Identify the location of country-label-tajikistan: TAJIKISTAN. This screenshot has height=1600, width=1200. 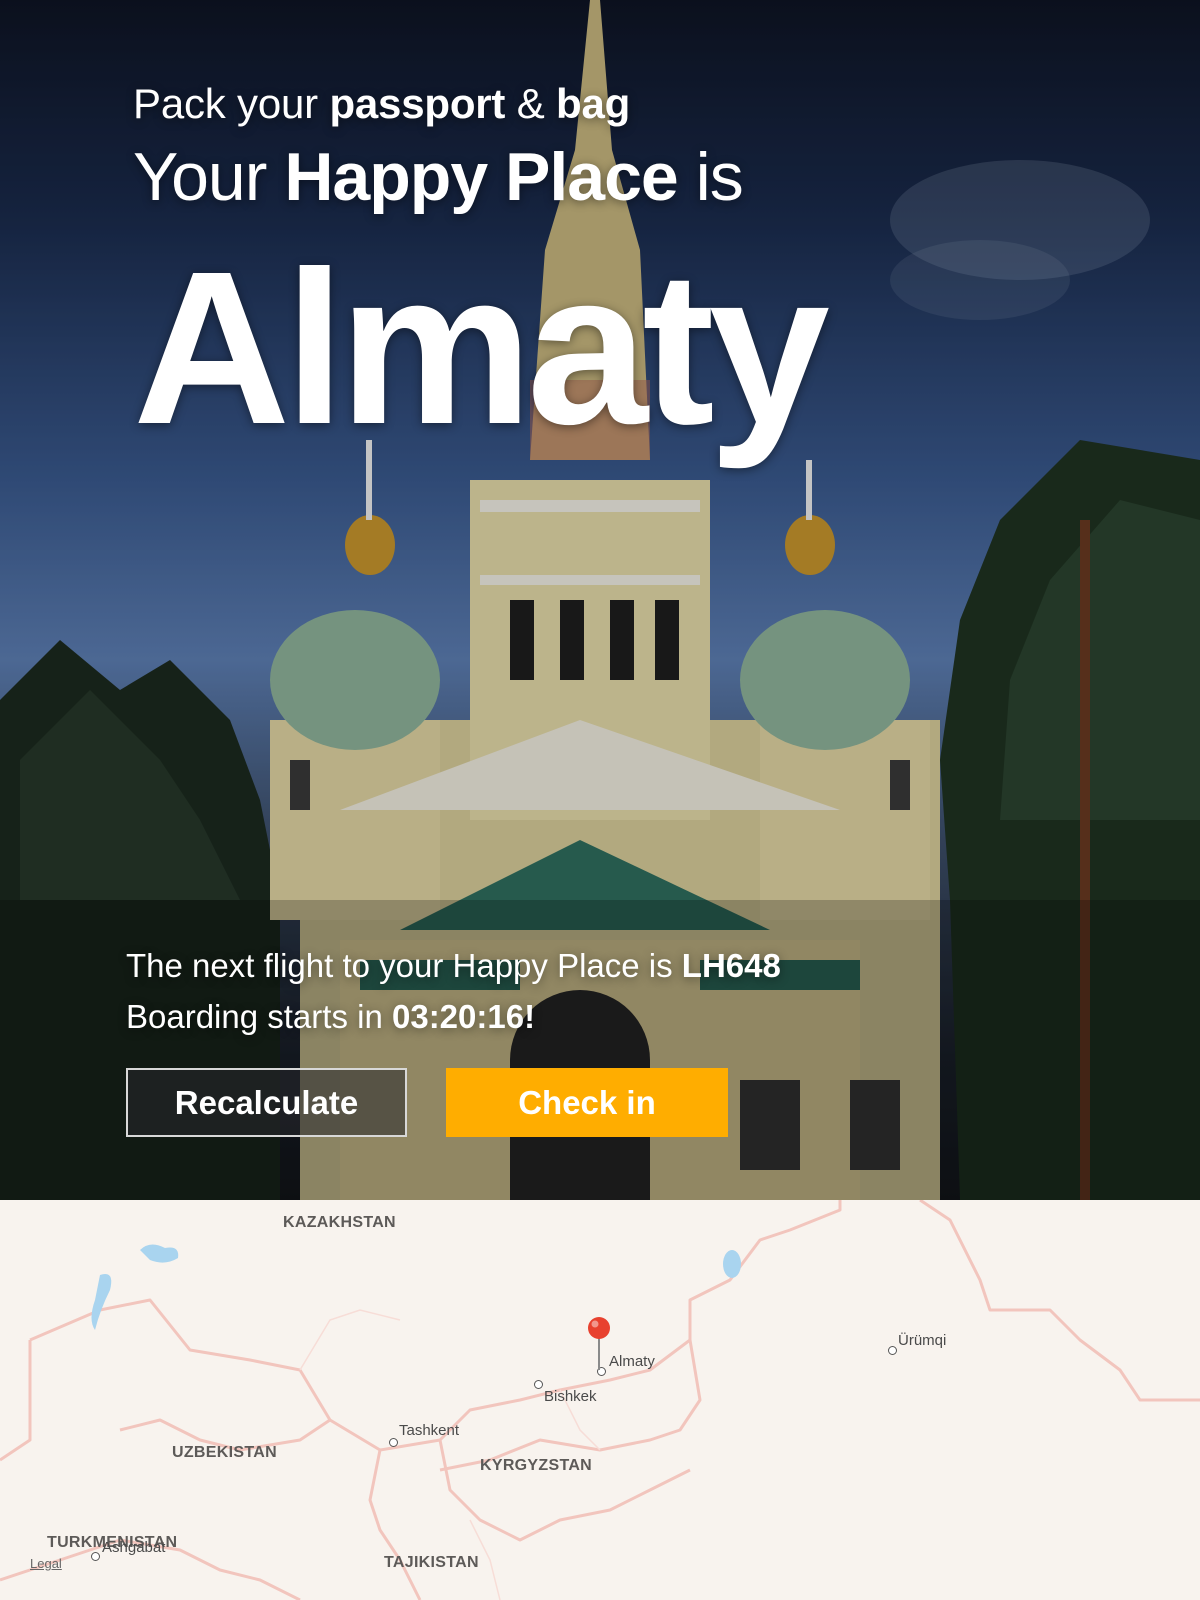
(431, 1562).